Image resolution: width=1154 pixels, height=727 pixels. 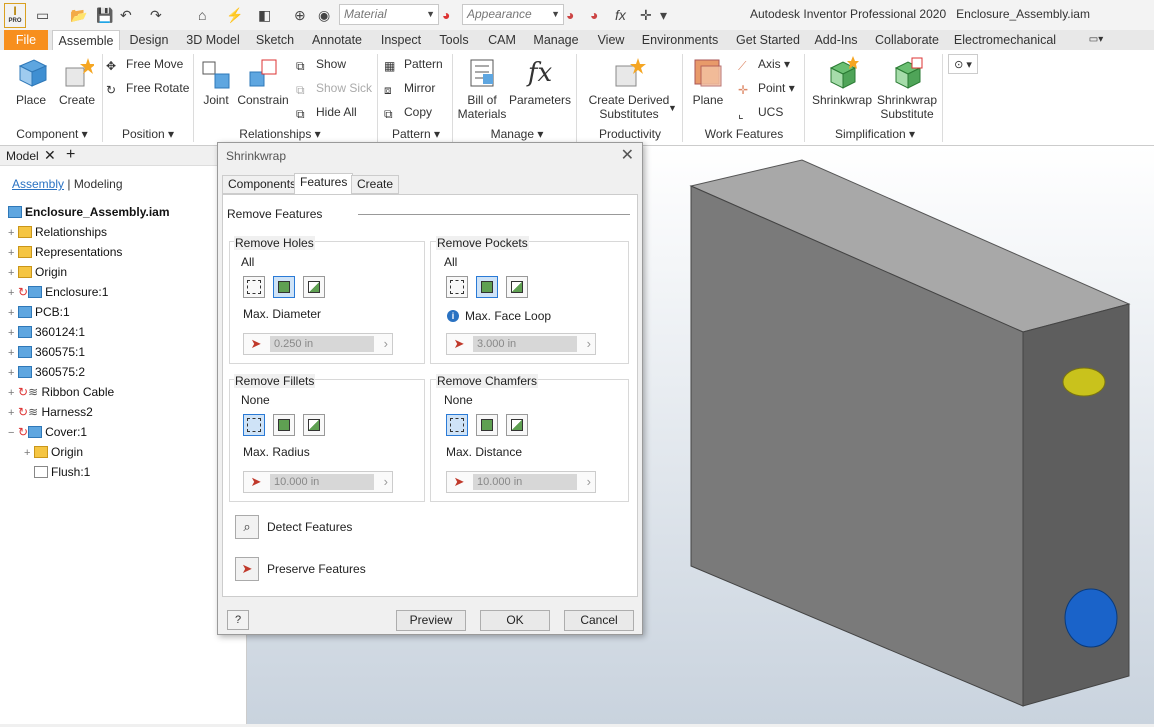 I want to click on tab-view: View, so click(x=611, y=40).